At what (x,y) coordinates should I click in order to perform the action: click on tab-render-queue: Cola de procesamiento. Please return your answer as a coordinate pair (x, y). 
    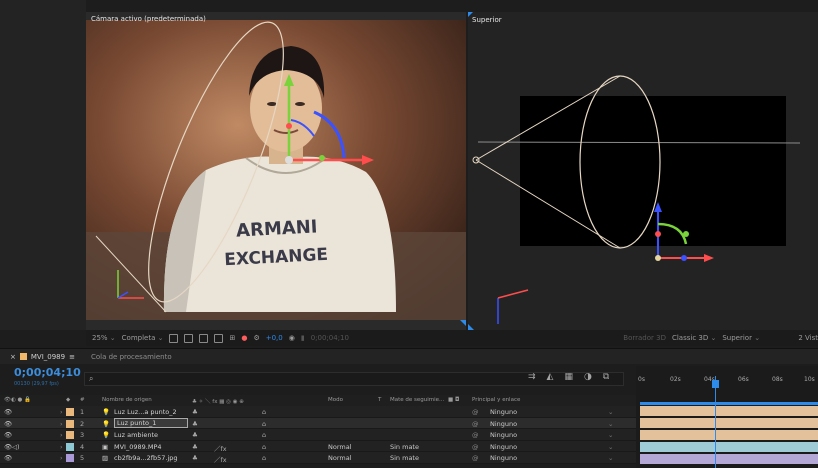
    Looking at the image, I should click on (131, 357).